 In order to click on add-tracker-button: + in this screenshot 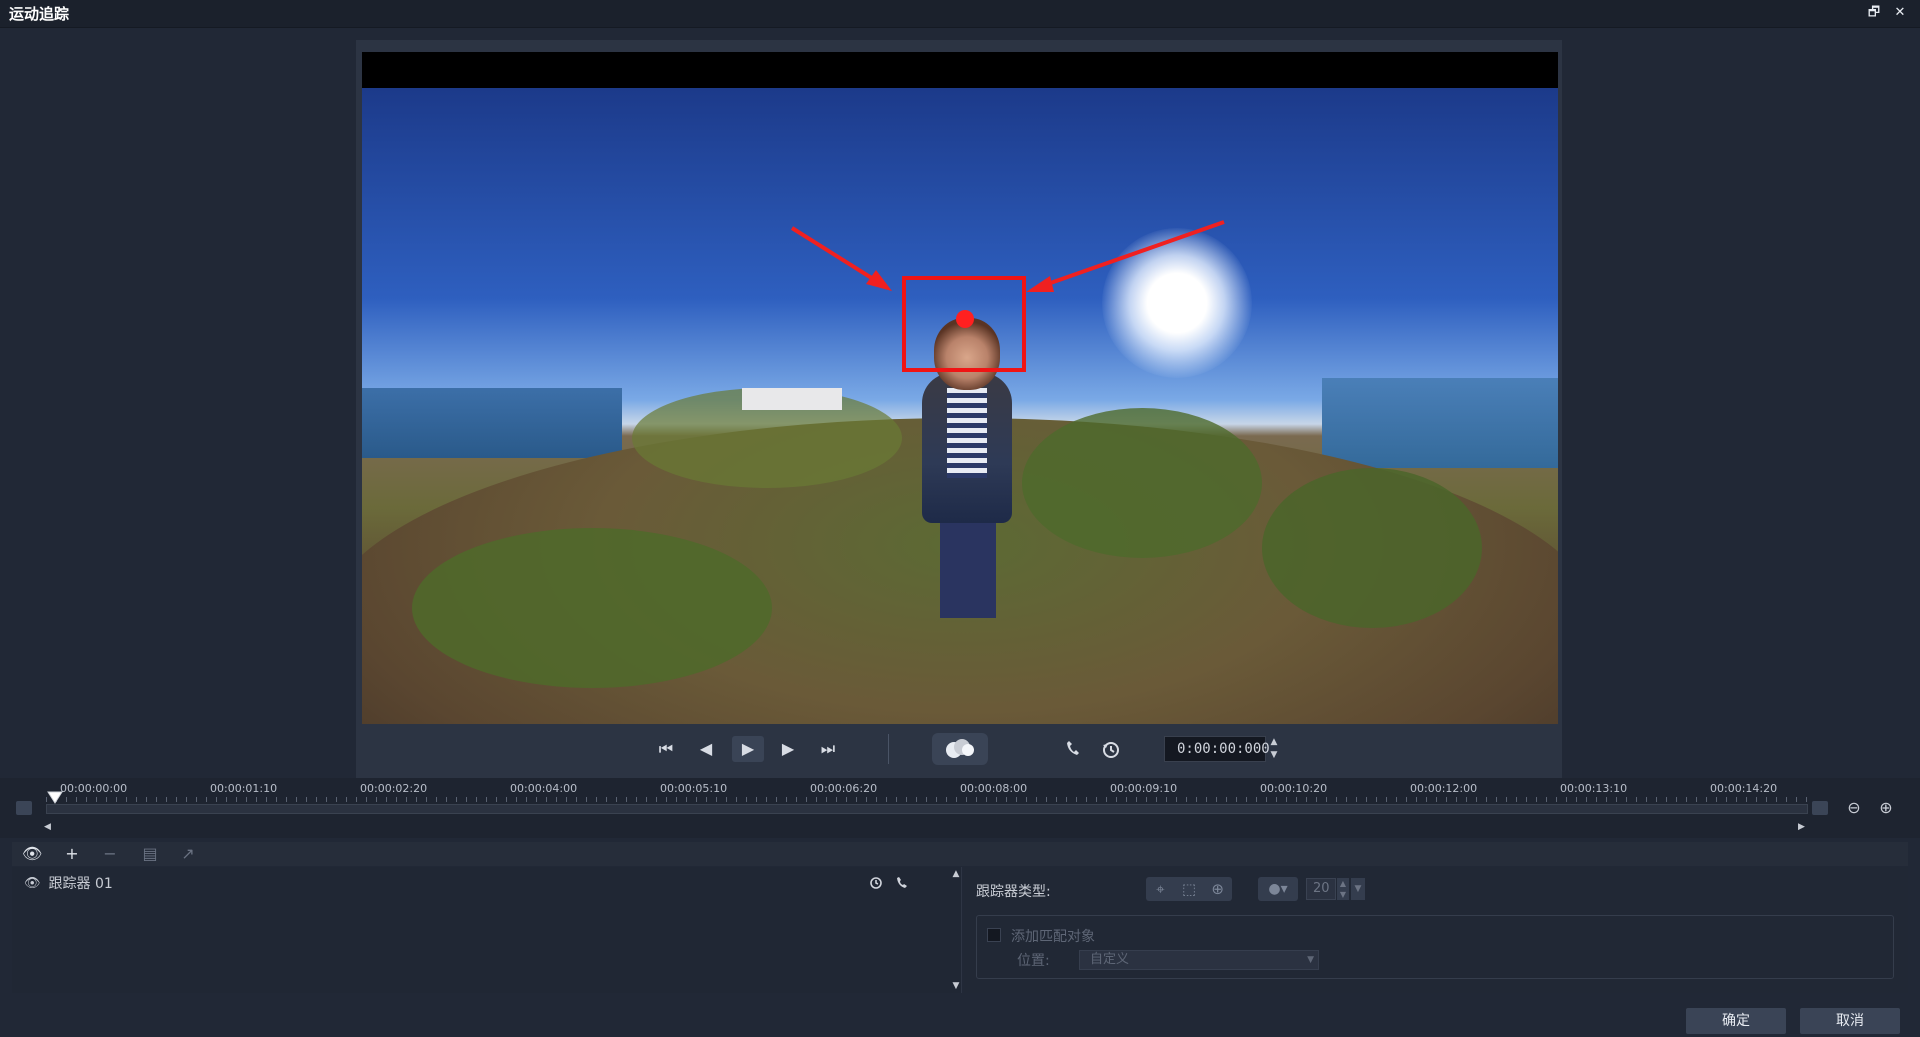, I will do `click(72, 854)`.